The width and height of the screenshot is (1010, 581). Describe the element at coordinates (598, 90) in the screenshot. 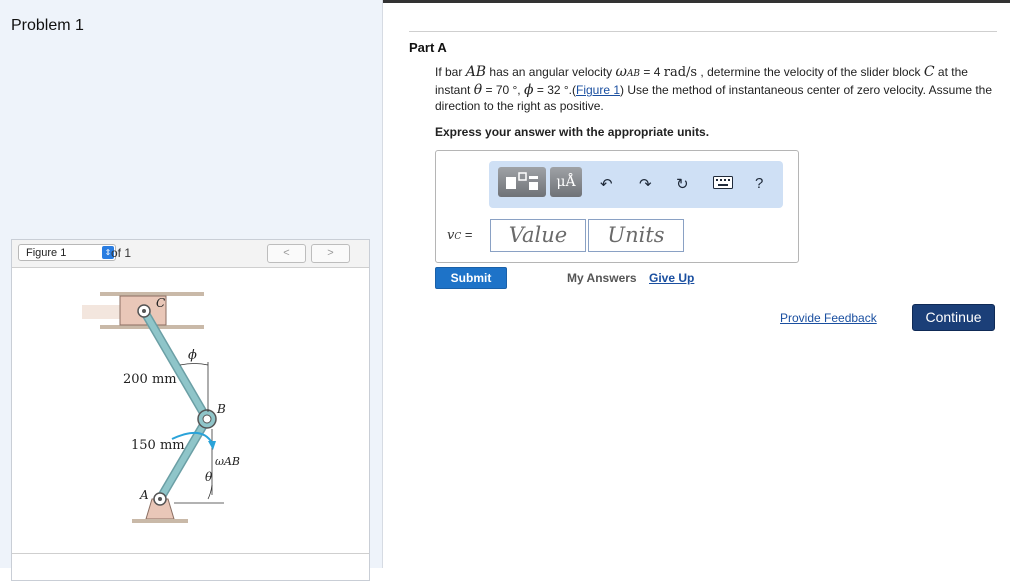

I see `figure-link: Figure 1` at that location.